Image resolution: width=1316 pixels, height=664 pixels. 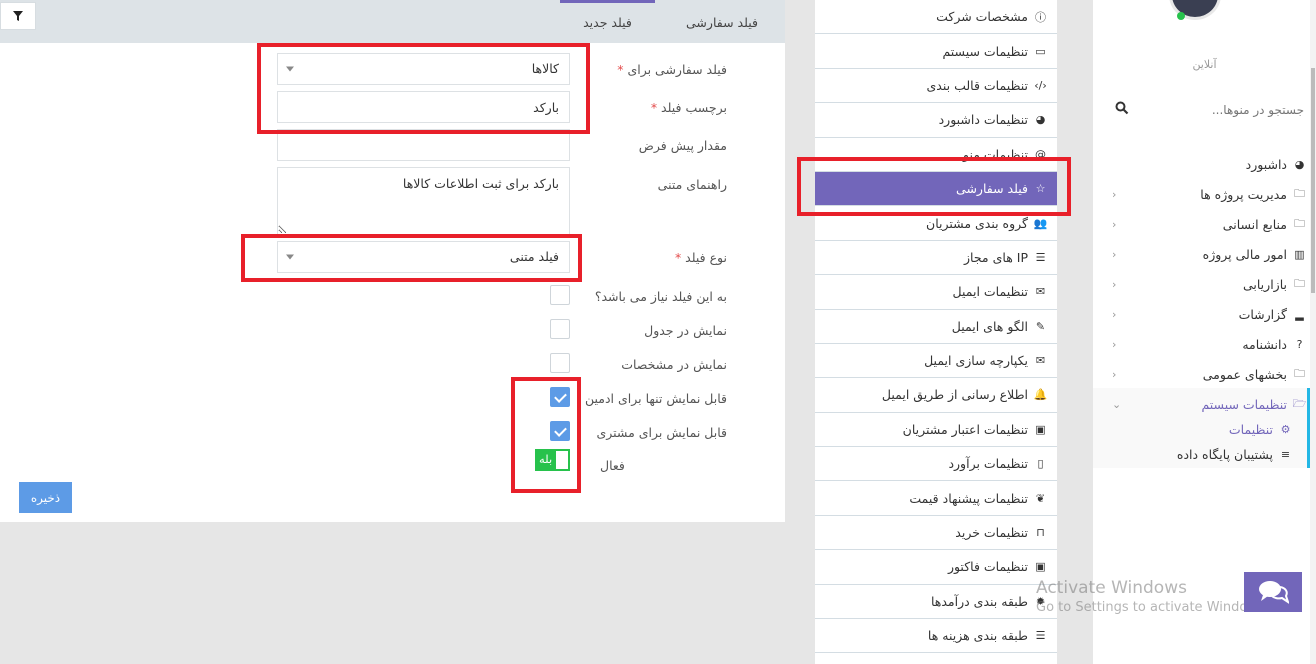 I want to click on settings-menu-item: ⊓ تنظیمات خرید, so click(x=936, y=533).